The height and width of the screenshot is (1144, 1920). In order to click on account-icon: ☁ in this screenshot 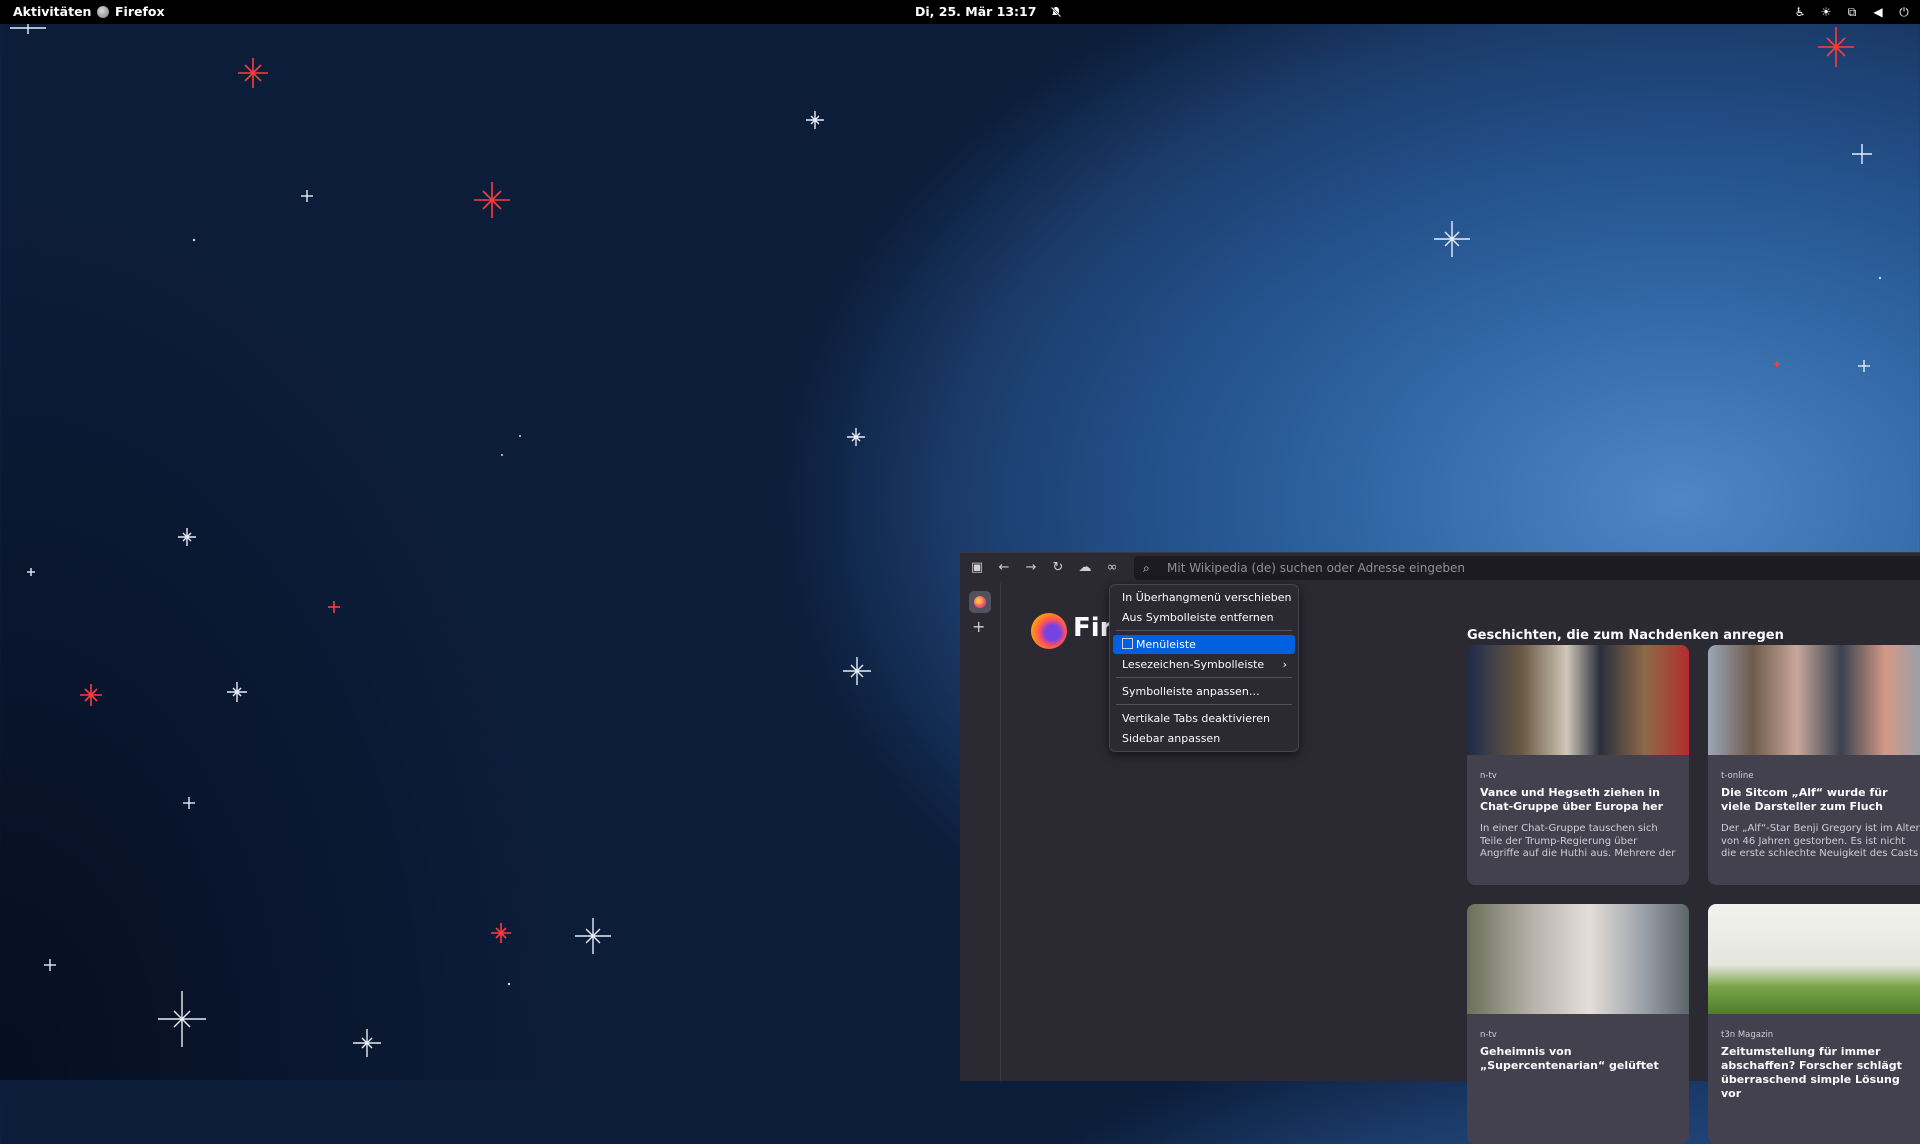, I will do `click(1085, 568)`.